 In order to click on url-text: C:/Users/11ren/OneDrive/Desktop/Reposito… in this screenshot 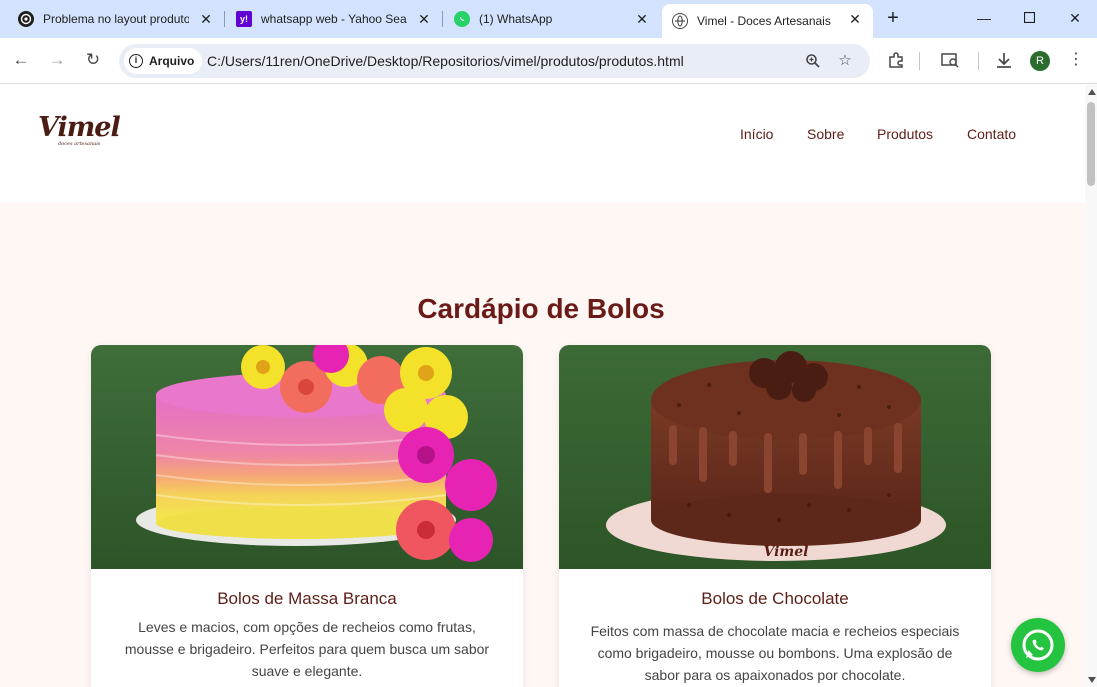, I will do `click(445, 61)`.